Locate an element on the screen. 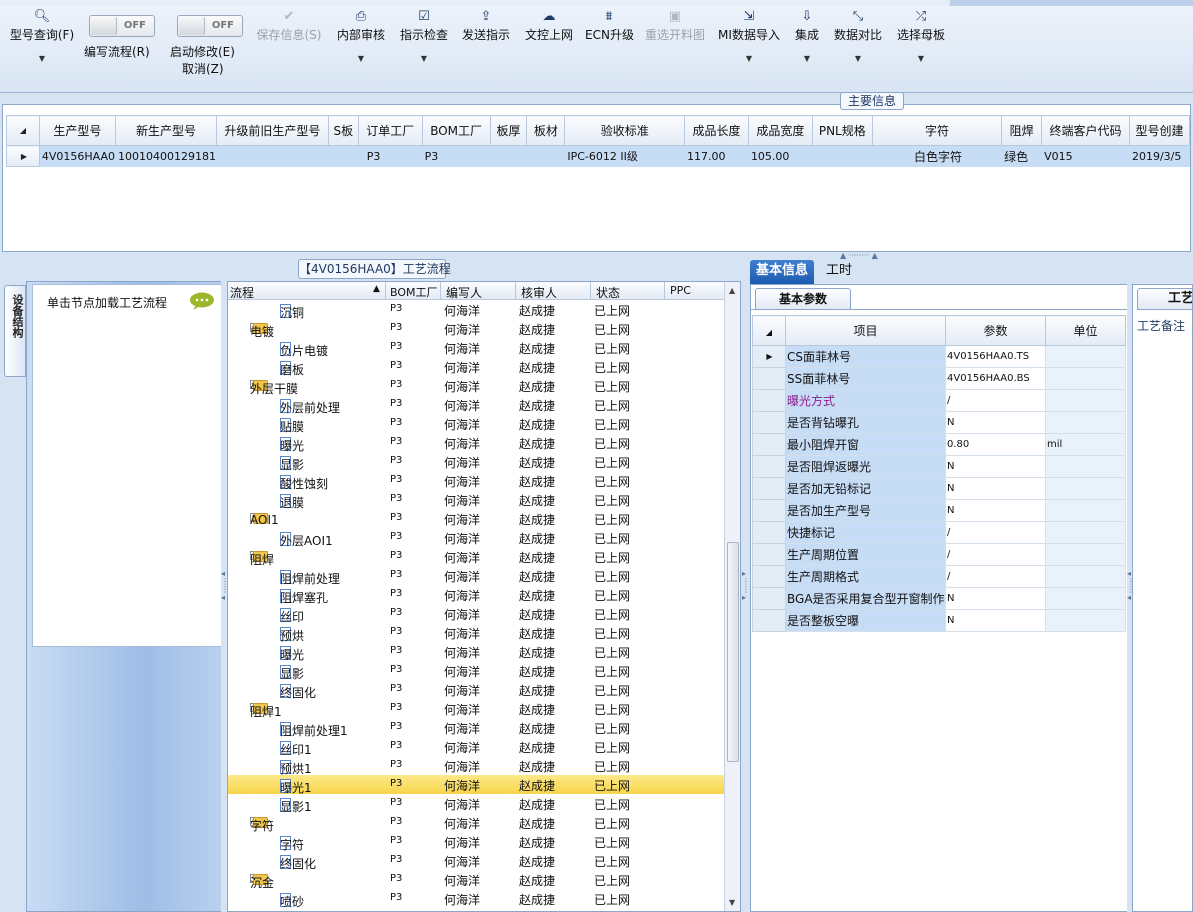 This screenshot has height=912, width=1193. col-header-bom-factory: BOM工厂 is located at coordinates (414, 292).